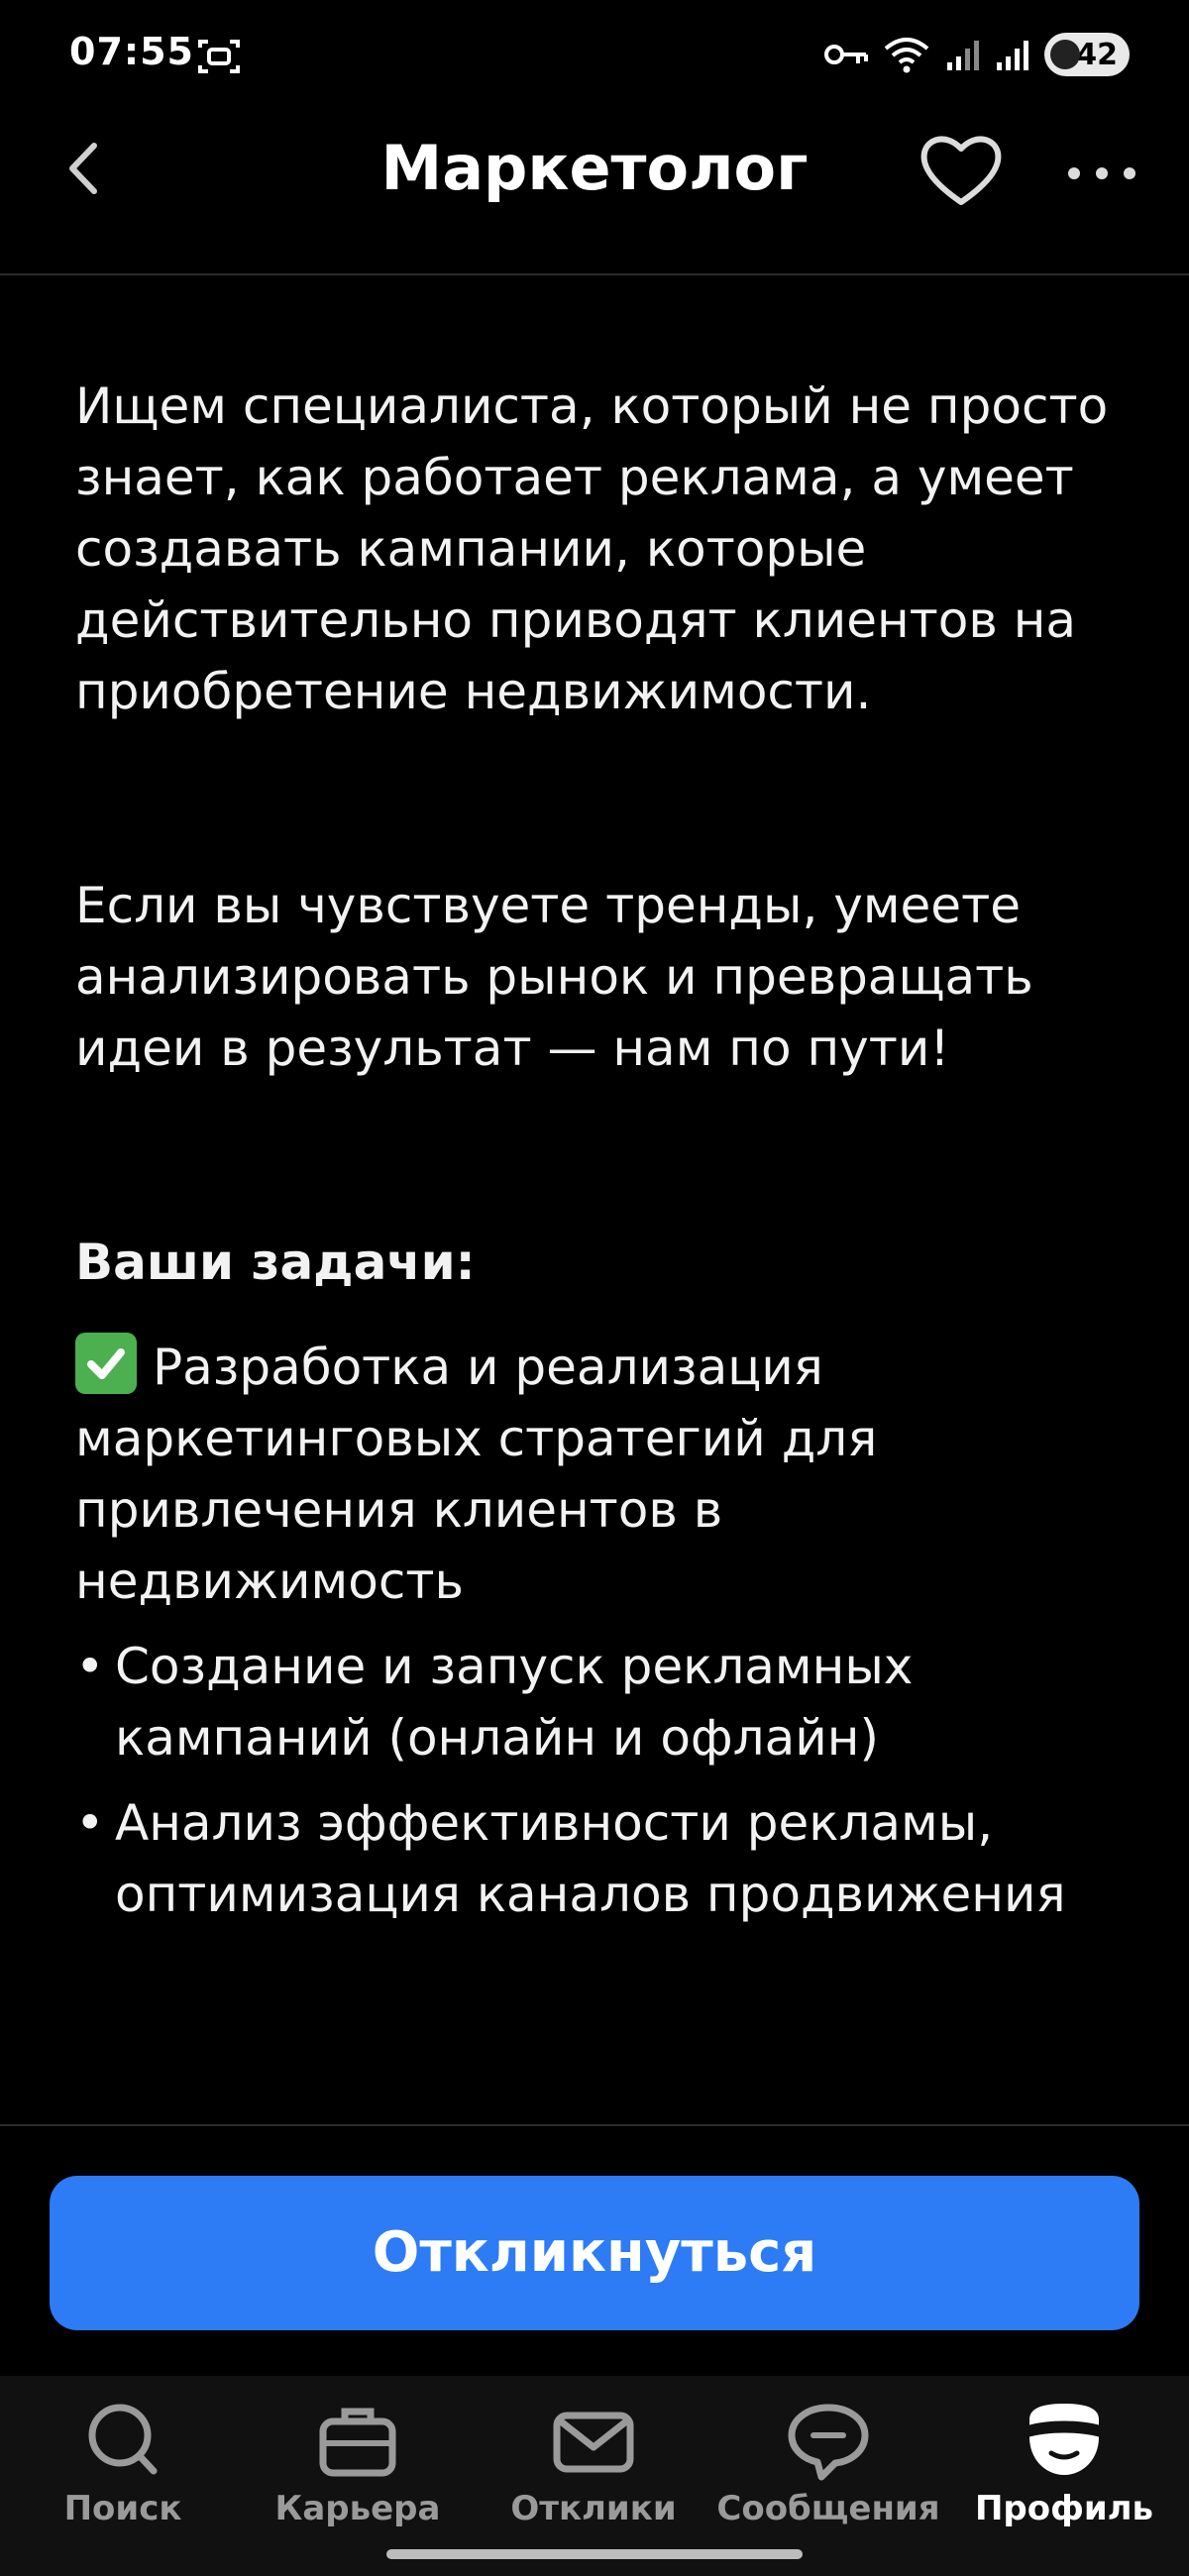  Describe the element at coordinates (594, 55) in the screenshot. I see `status-bar: 07:55 42` at that location.